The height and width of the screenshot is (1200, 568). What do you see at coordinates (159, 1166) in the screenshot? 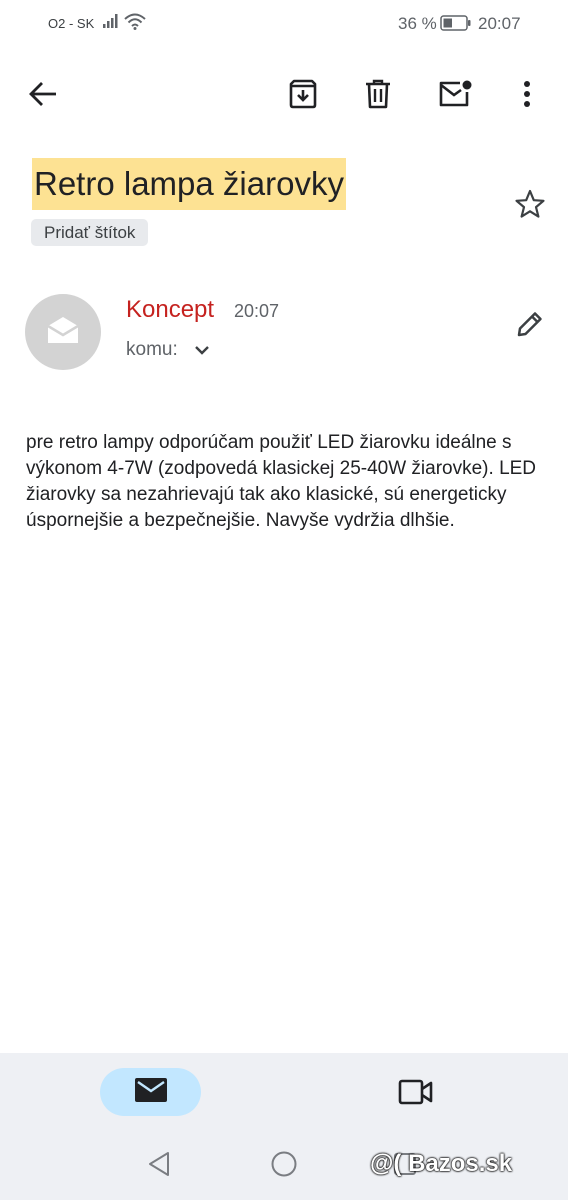
I see `back-triangle-icon` at bounding box center [159, 1166].